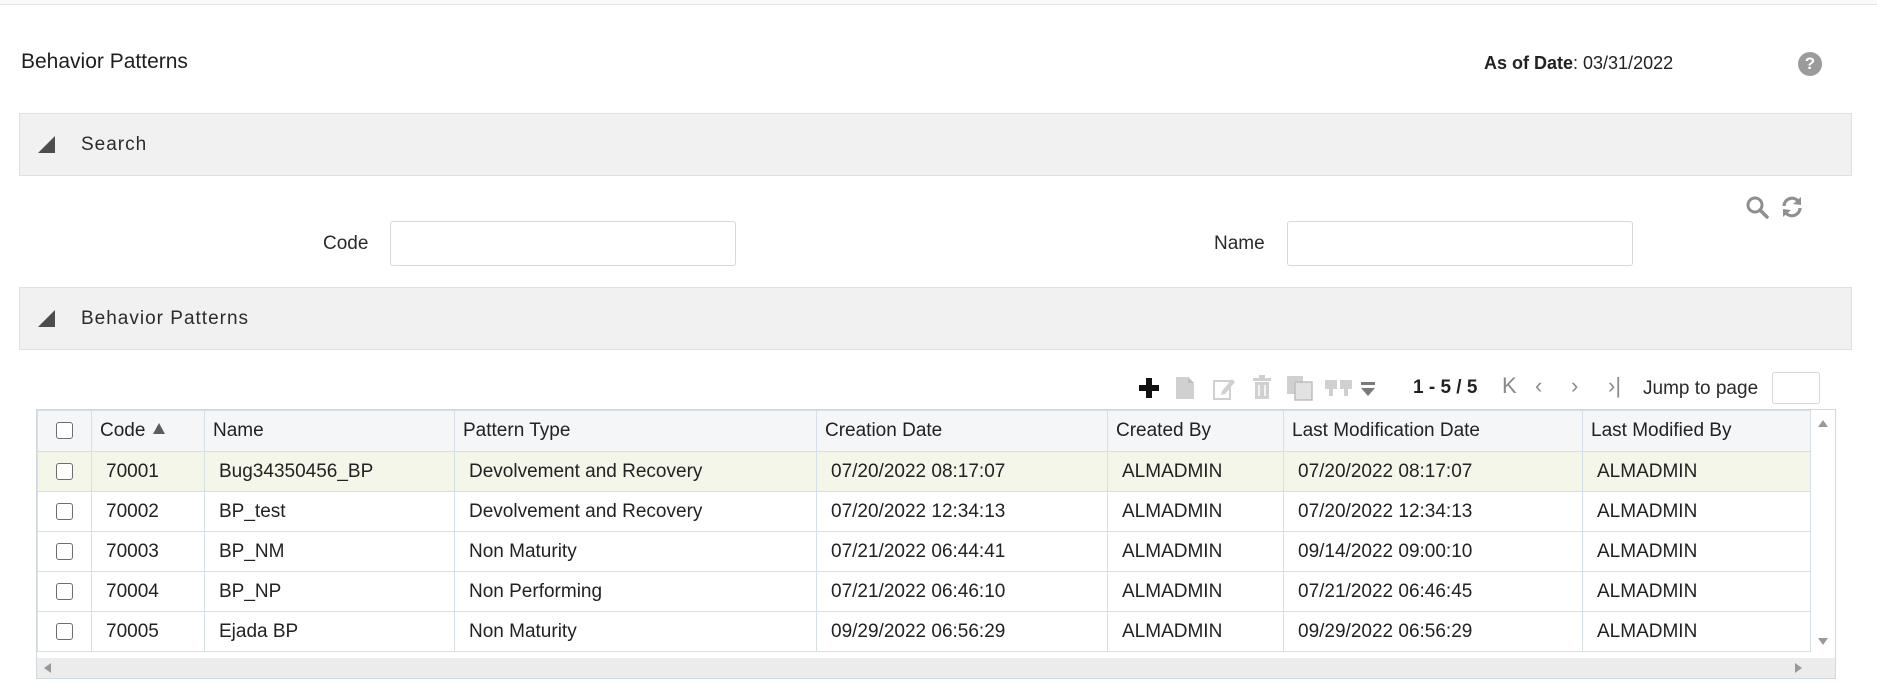  I want to click on column-header-last-modification-date: Last Modification Date, so click(1433, 431).